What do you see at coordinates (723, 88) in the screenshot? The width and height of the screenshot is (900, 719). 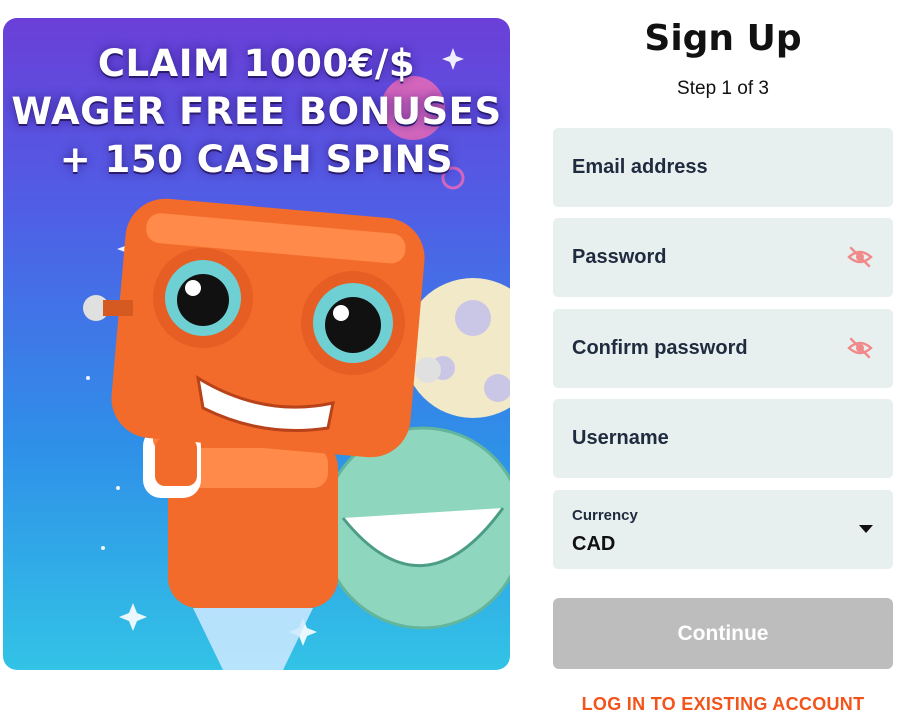 I see `step-indicator: Step 1 of 3` at bounding box center [723, 88].